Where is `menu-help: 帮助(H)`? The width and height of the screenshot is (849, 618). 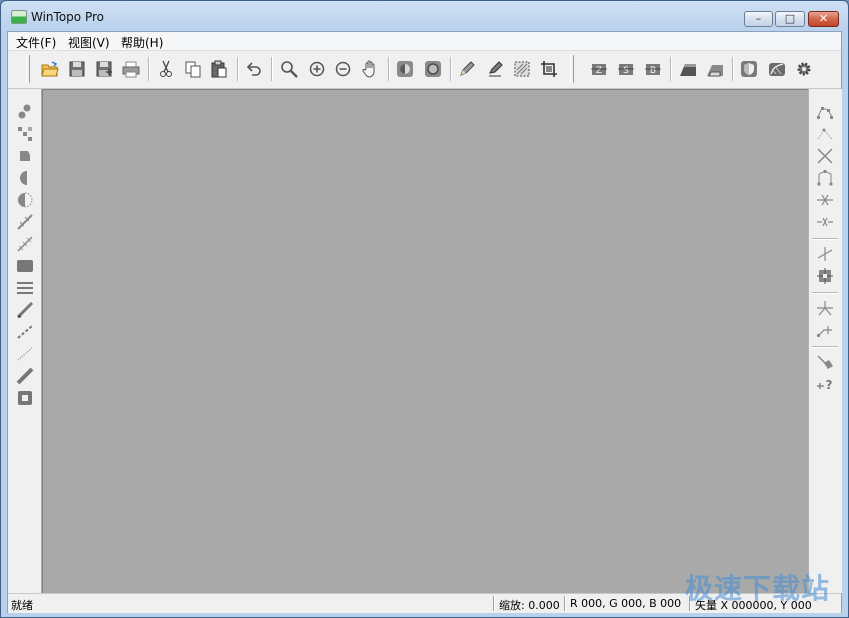
menu-help: 帮助(H) is located at coordinates (142, 42).